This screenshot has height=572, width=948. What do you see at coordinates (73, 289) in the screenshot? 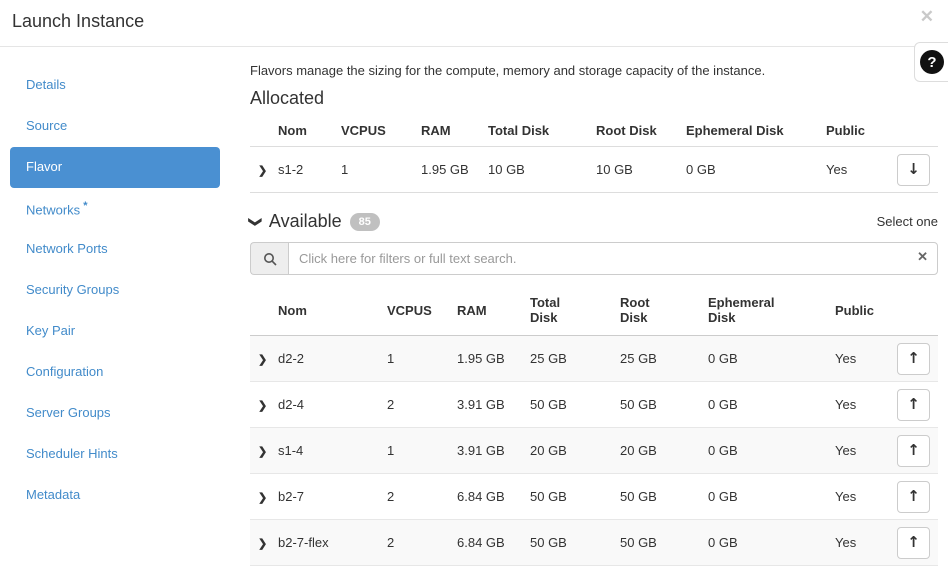
I see `sidebar-item-label: Security Groups` at bounding box center [73, 289].